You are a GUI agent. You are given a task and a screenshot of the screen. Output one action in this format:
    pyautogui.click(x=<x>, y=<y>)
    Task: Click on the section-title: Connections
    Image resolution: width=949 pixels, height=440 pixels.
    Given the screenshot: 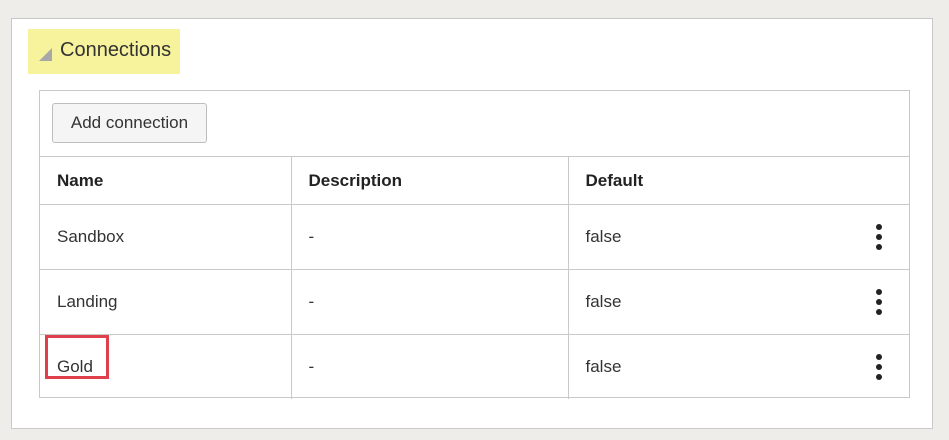 What is the action you would take?
    pyautogui.click(x=116, y=50)
    